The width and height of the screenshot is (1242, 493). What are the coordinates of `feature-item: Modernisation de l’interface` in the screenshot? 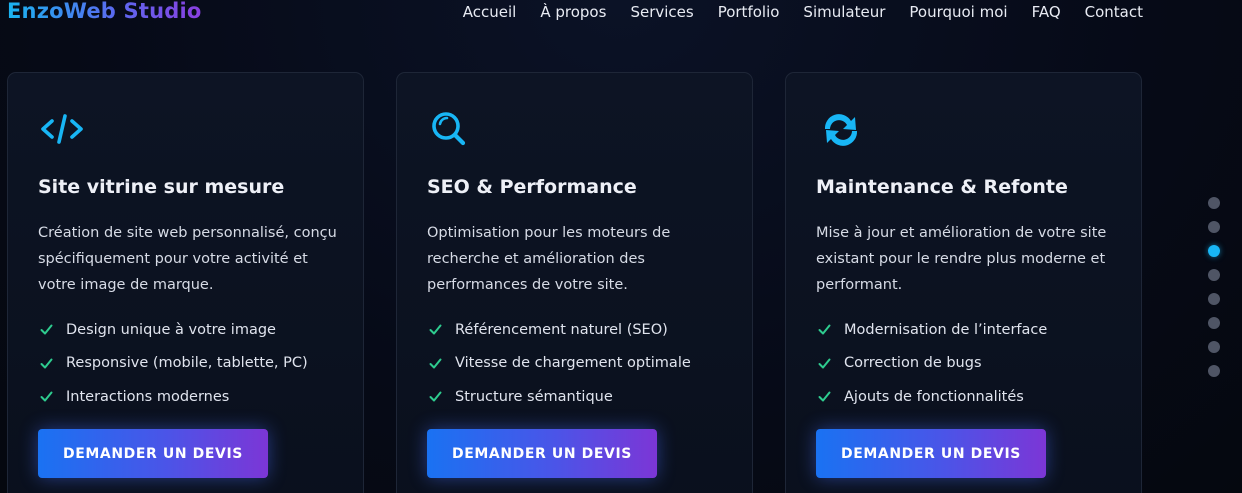 It's located at (932, 330).